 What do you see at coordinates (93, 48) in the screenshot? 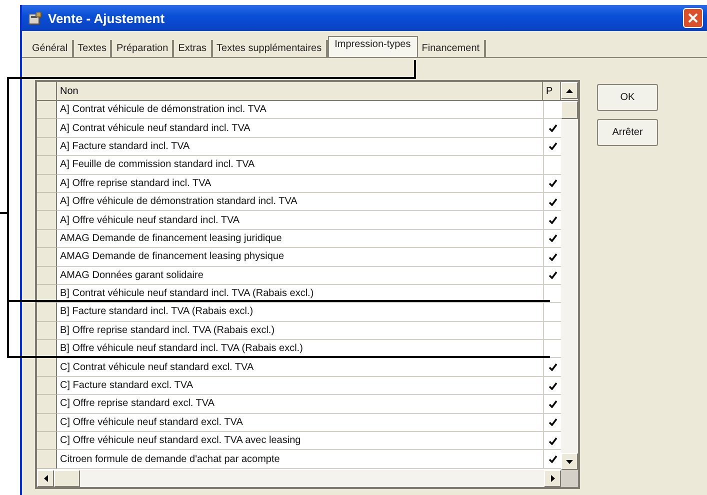
I see `tab: Textes` at bounding box center [93, 48].